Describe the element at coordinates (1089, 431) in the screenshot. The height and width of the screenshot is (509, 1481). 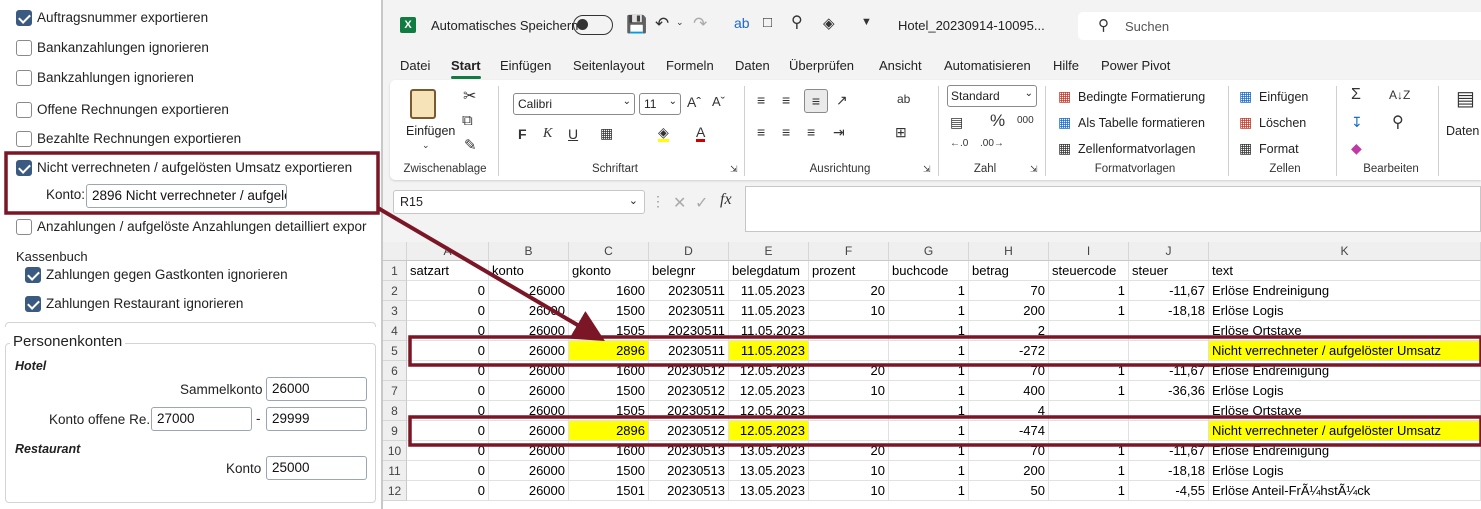
I see `cell-i9` at that location.